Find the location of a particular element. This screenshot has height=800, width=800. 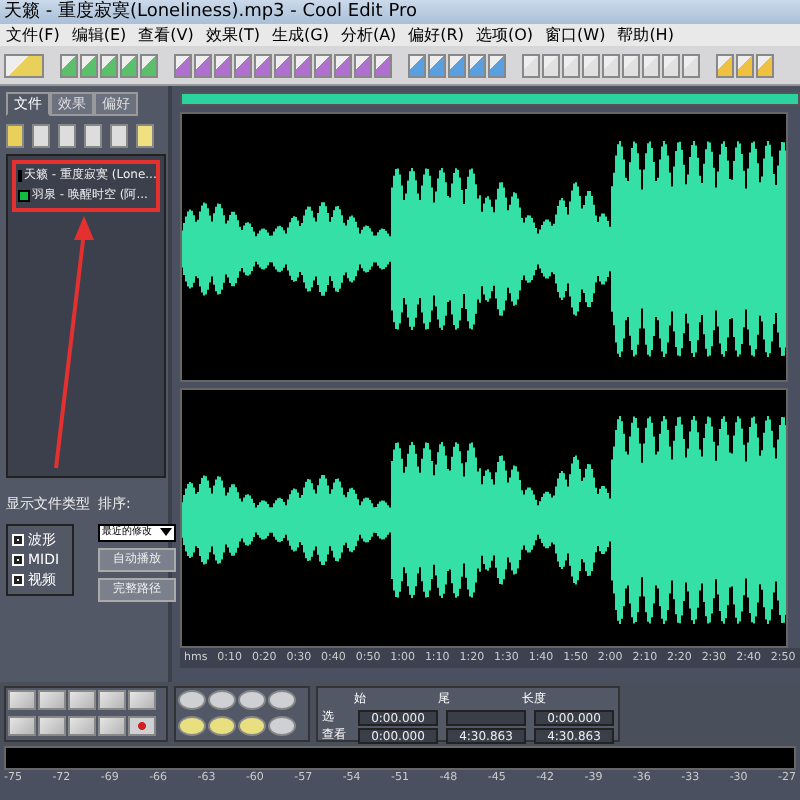

menu-item: 帮助(H) is located at coordinates (645, 35).